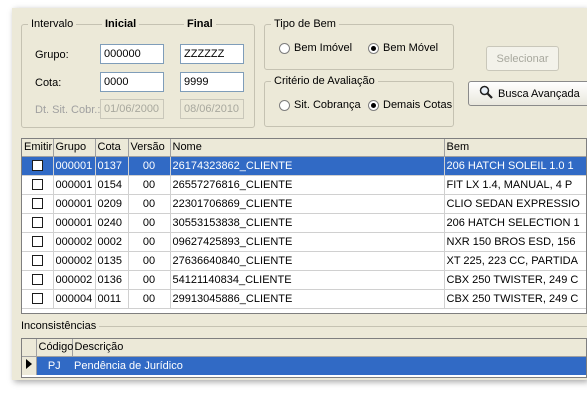 This screenshot has height=400, width=587. I want to click on inconsistencias-divider, so click(304, 326).